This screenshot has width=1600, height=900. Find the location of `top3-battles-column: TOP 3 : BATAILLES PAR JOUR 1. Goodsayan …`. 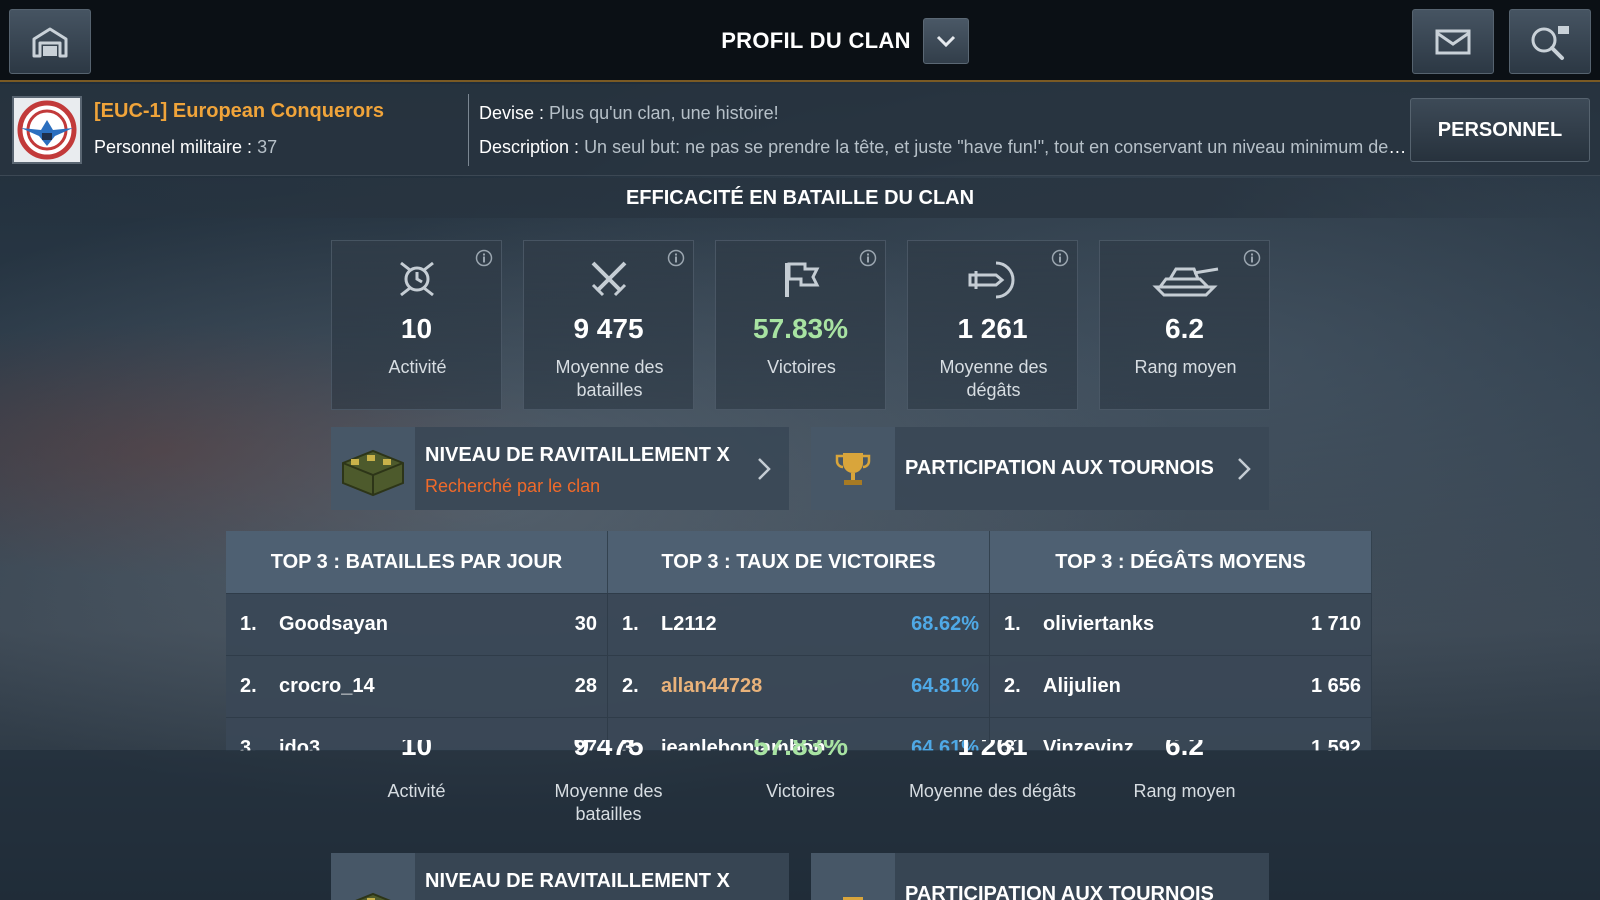

top3-battles-column: TOP 3 : BATAILLES PAR JOUR 1. Goodsayan … is located at coordinates (417, 641).